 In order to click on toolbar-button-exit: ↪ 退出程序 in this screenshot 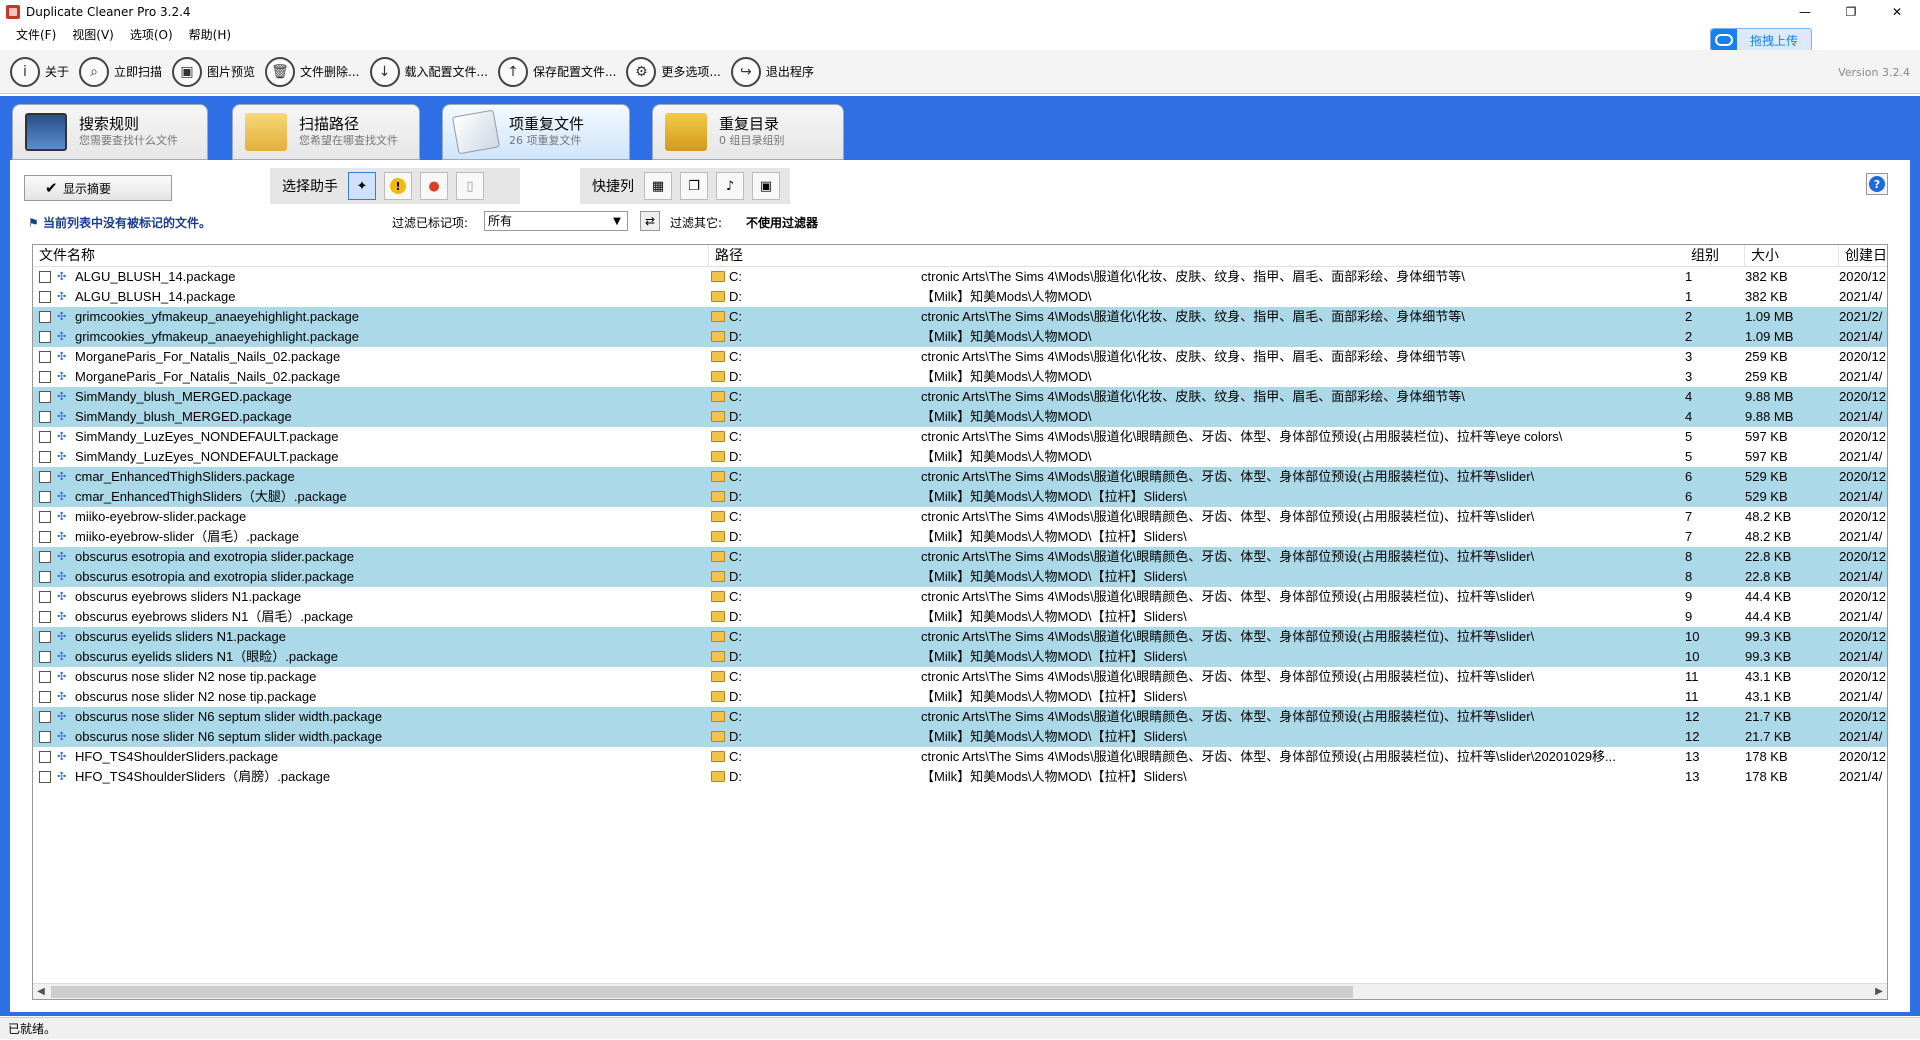, I will do `click(772, 72)`.